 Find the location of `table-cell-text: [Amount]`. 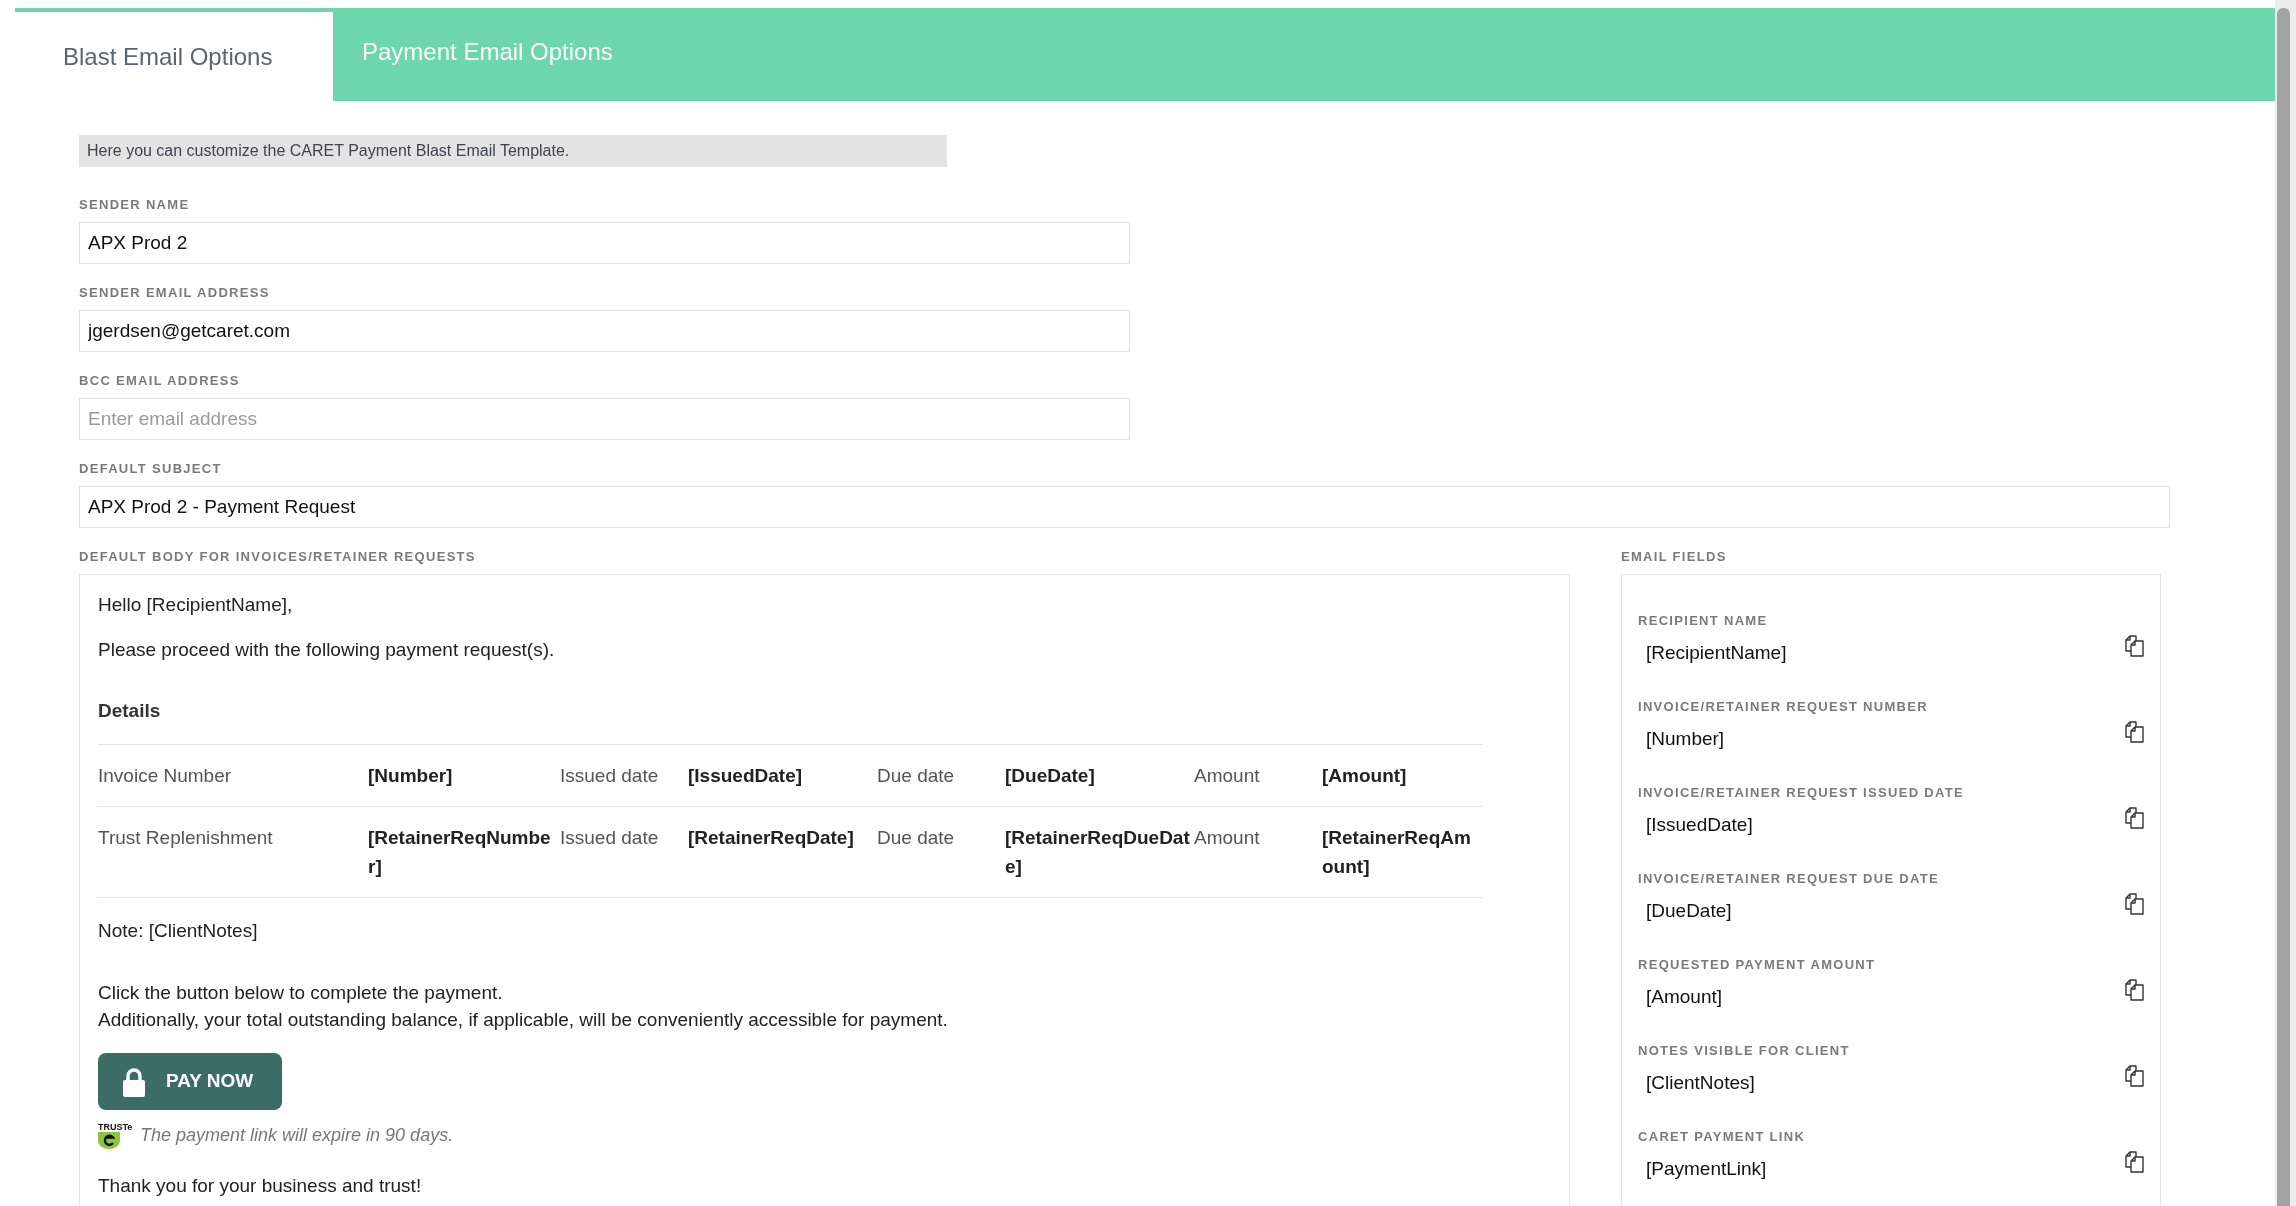

table-cell-text: [Amount] is located at coordinates (1365, 776).